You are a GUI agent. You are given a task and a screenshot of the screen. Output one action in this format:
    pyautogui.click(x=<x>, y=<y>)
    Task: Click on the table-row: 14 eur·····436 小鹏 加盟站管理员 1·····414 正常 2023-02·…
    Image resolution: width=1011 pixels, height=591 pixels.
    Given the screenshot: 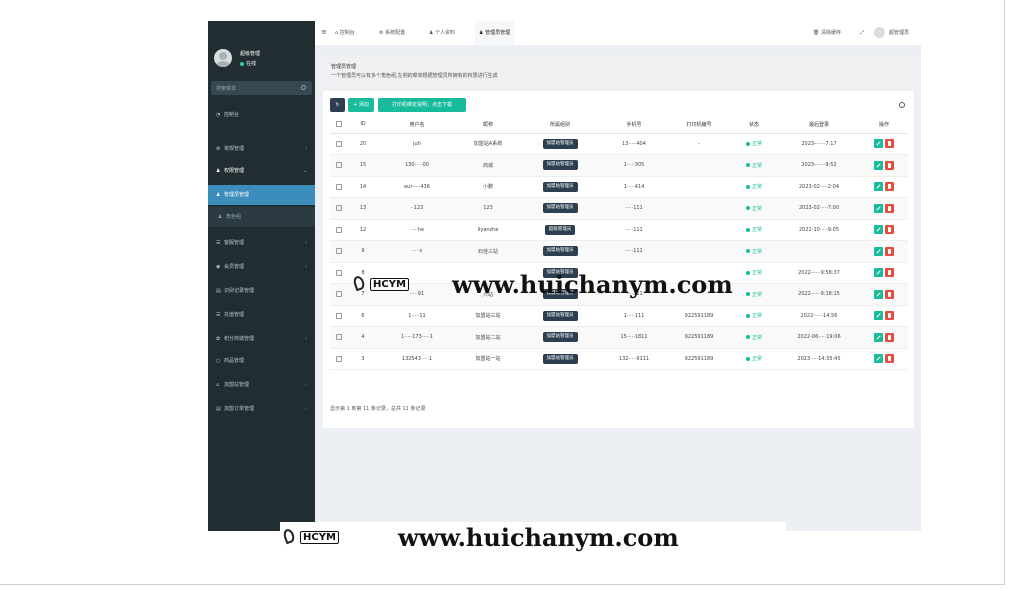 What is the action you would take?
    pyautogui.click(x=619, y=187)
    